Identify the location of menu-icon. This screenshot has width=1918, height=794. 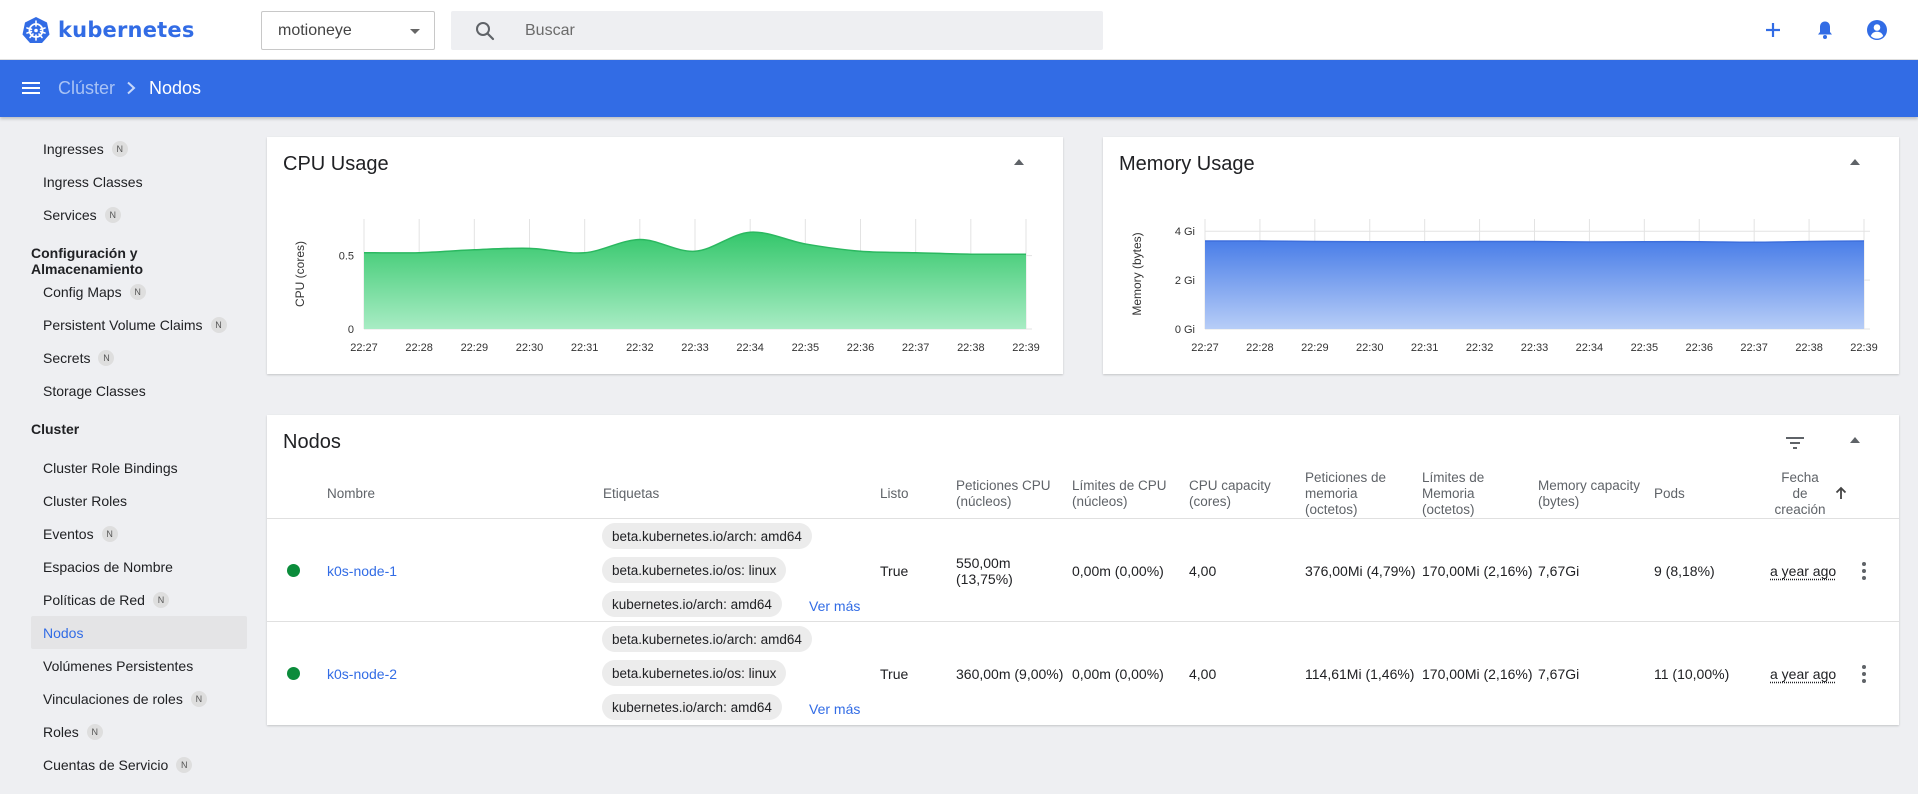
(31, 88).